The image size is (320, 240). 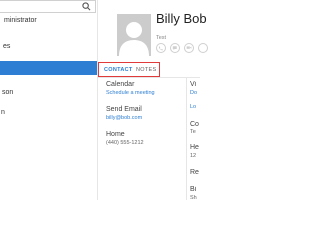 What do you see at coordinates (50, 46) in the screenshot?
I see `list-item: es` at bounding box center [50, 46].